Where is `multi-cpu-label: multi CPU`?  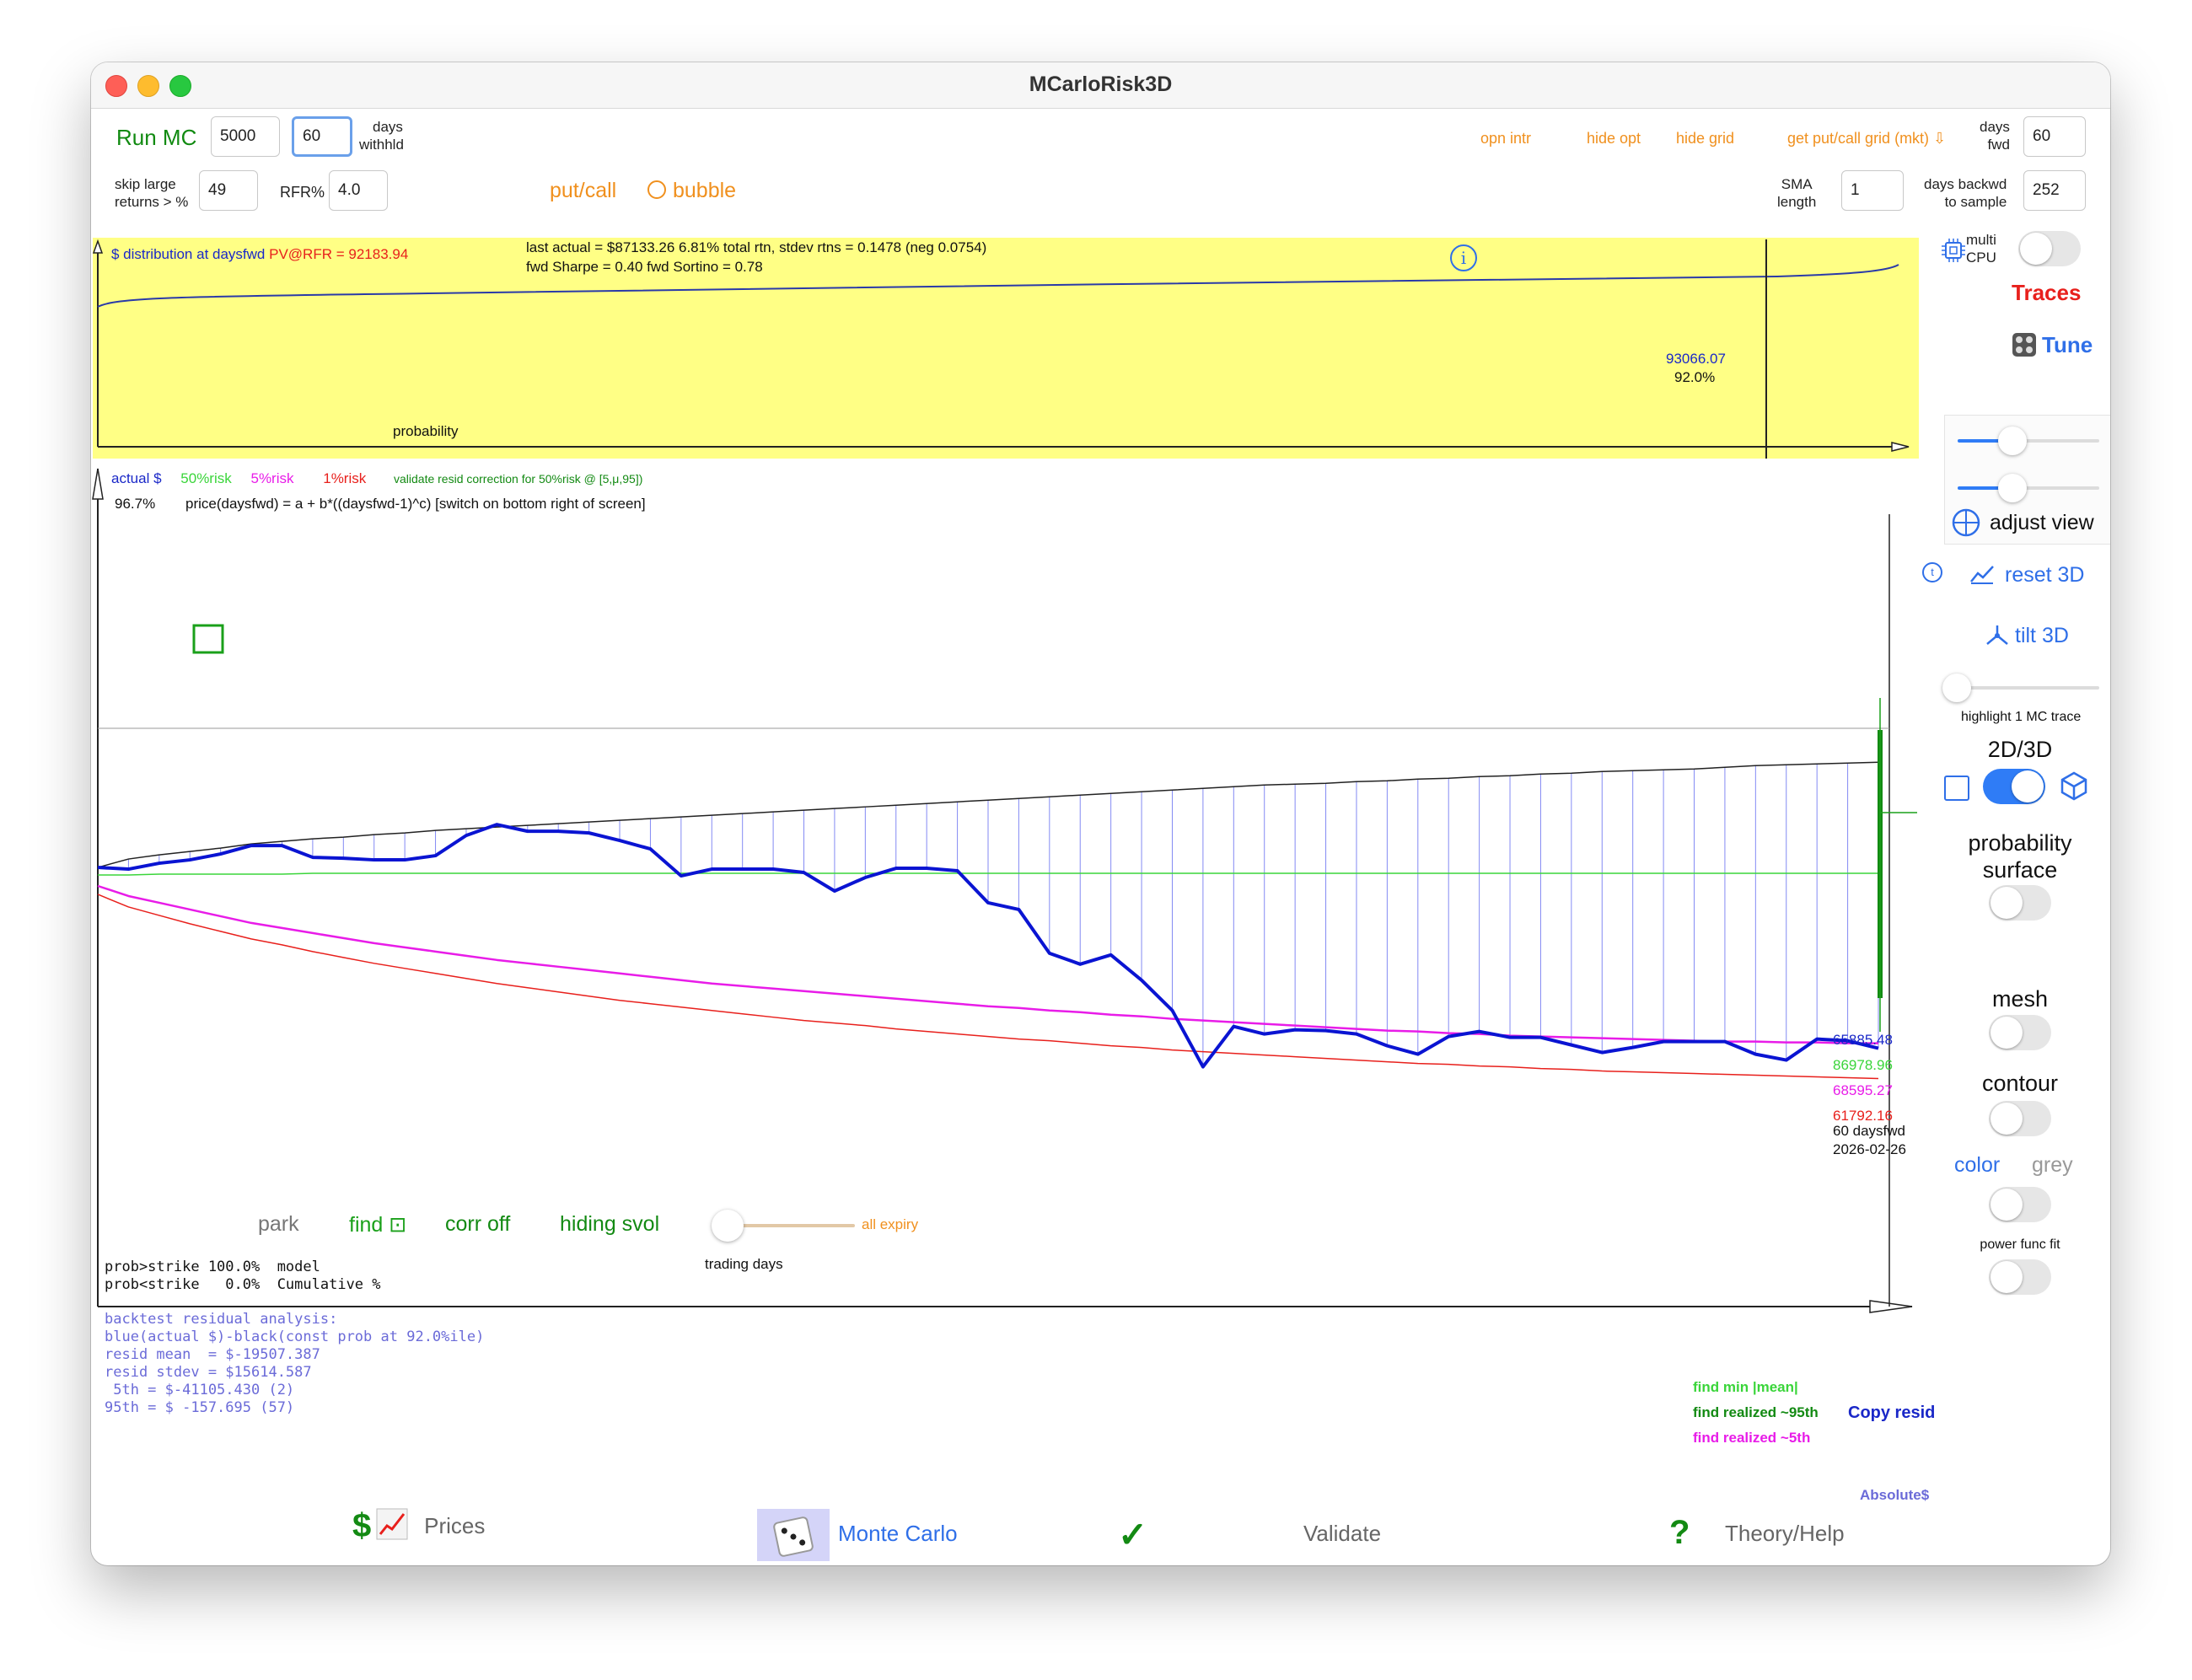 multi-cpu-label: multi CPU is located at coordinates (1981, 248).